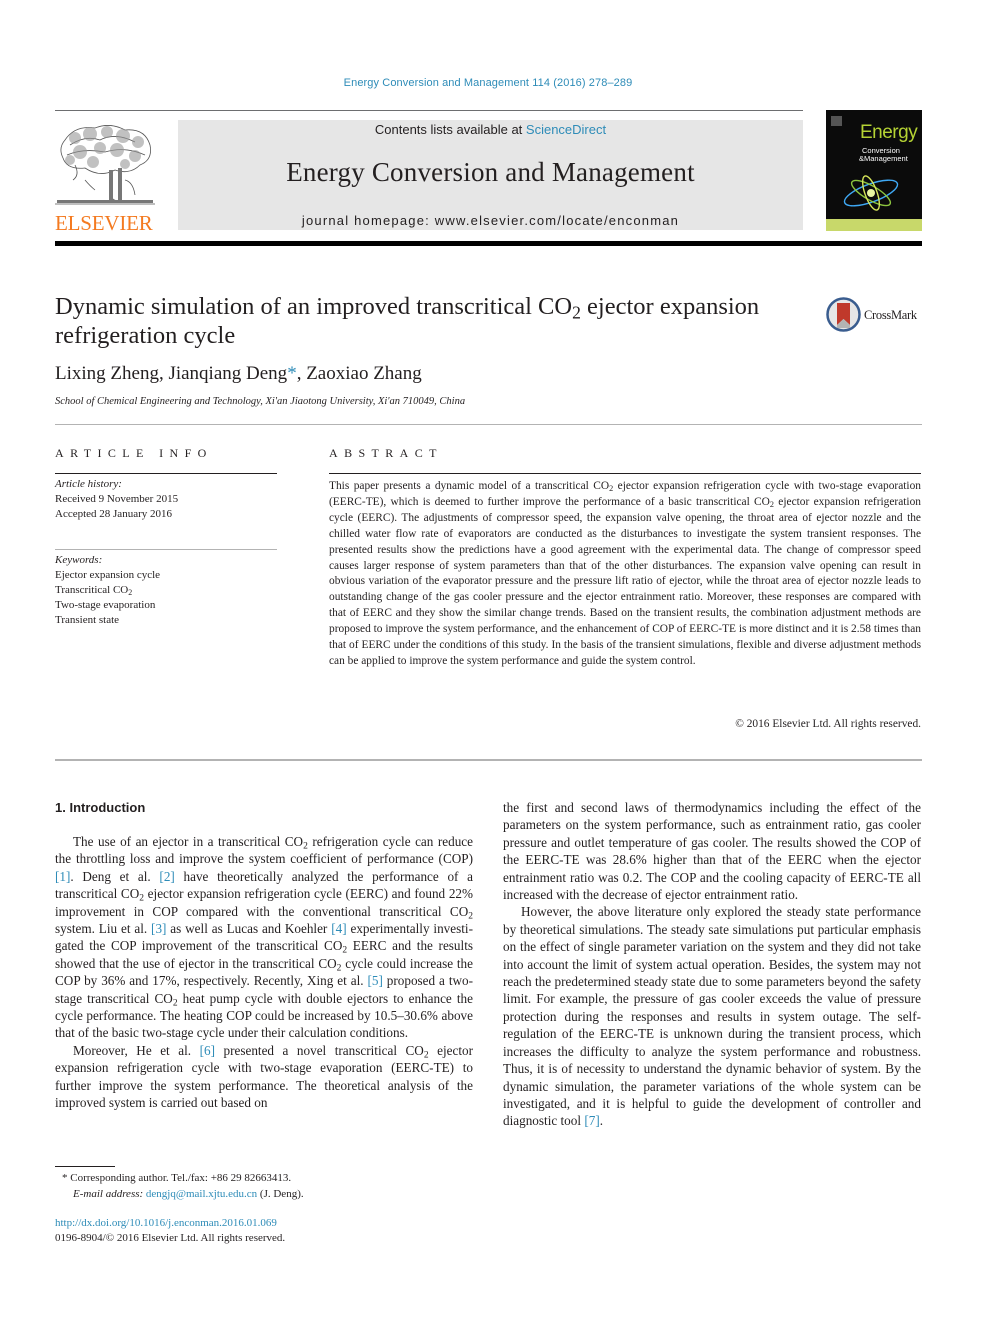 Image resolution: width=992 pixels, height=1323 pixels. Describe the element at coordinates (591, 1120) in the screenshot. I see `reference-link-7: [7]` at that location.